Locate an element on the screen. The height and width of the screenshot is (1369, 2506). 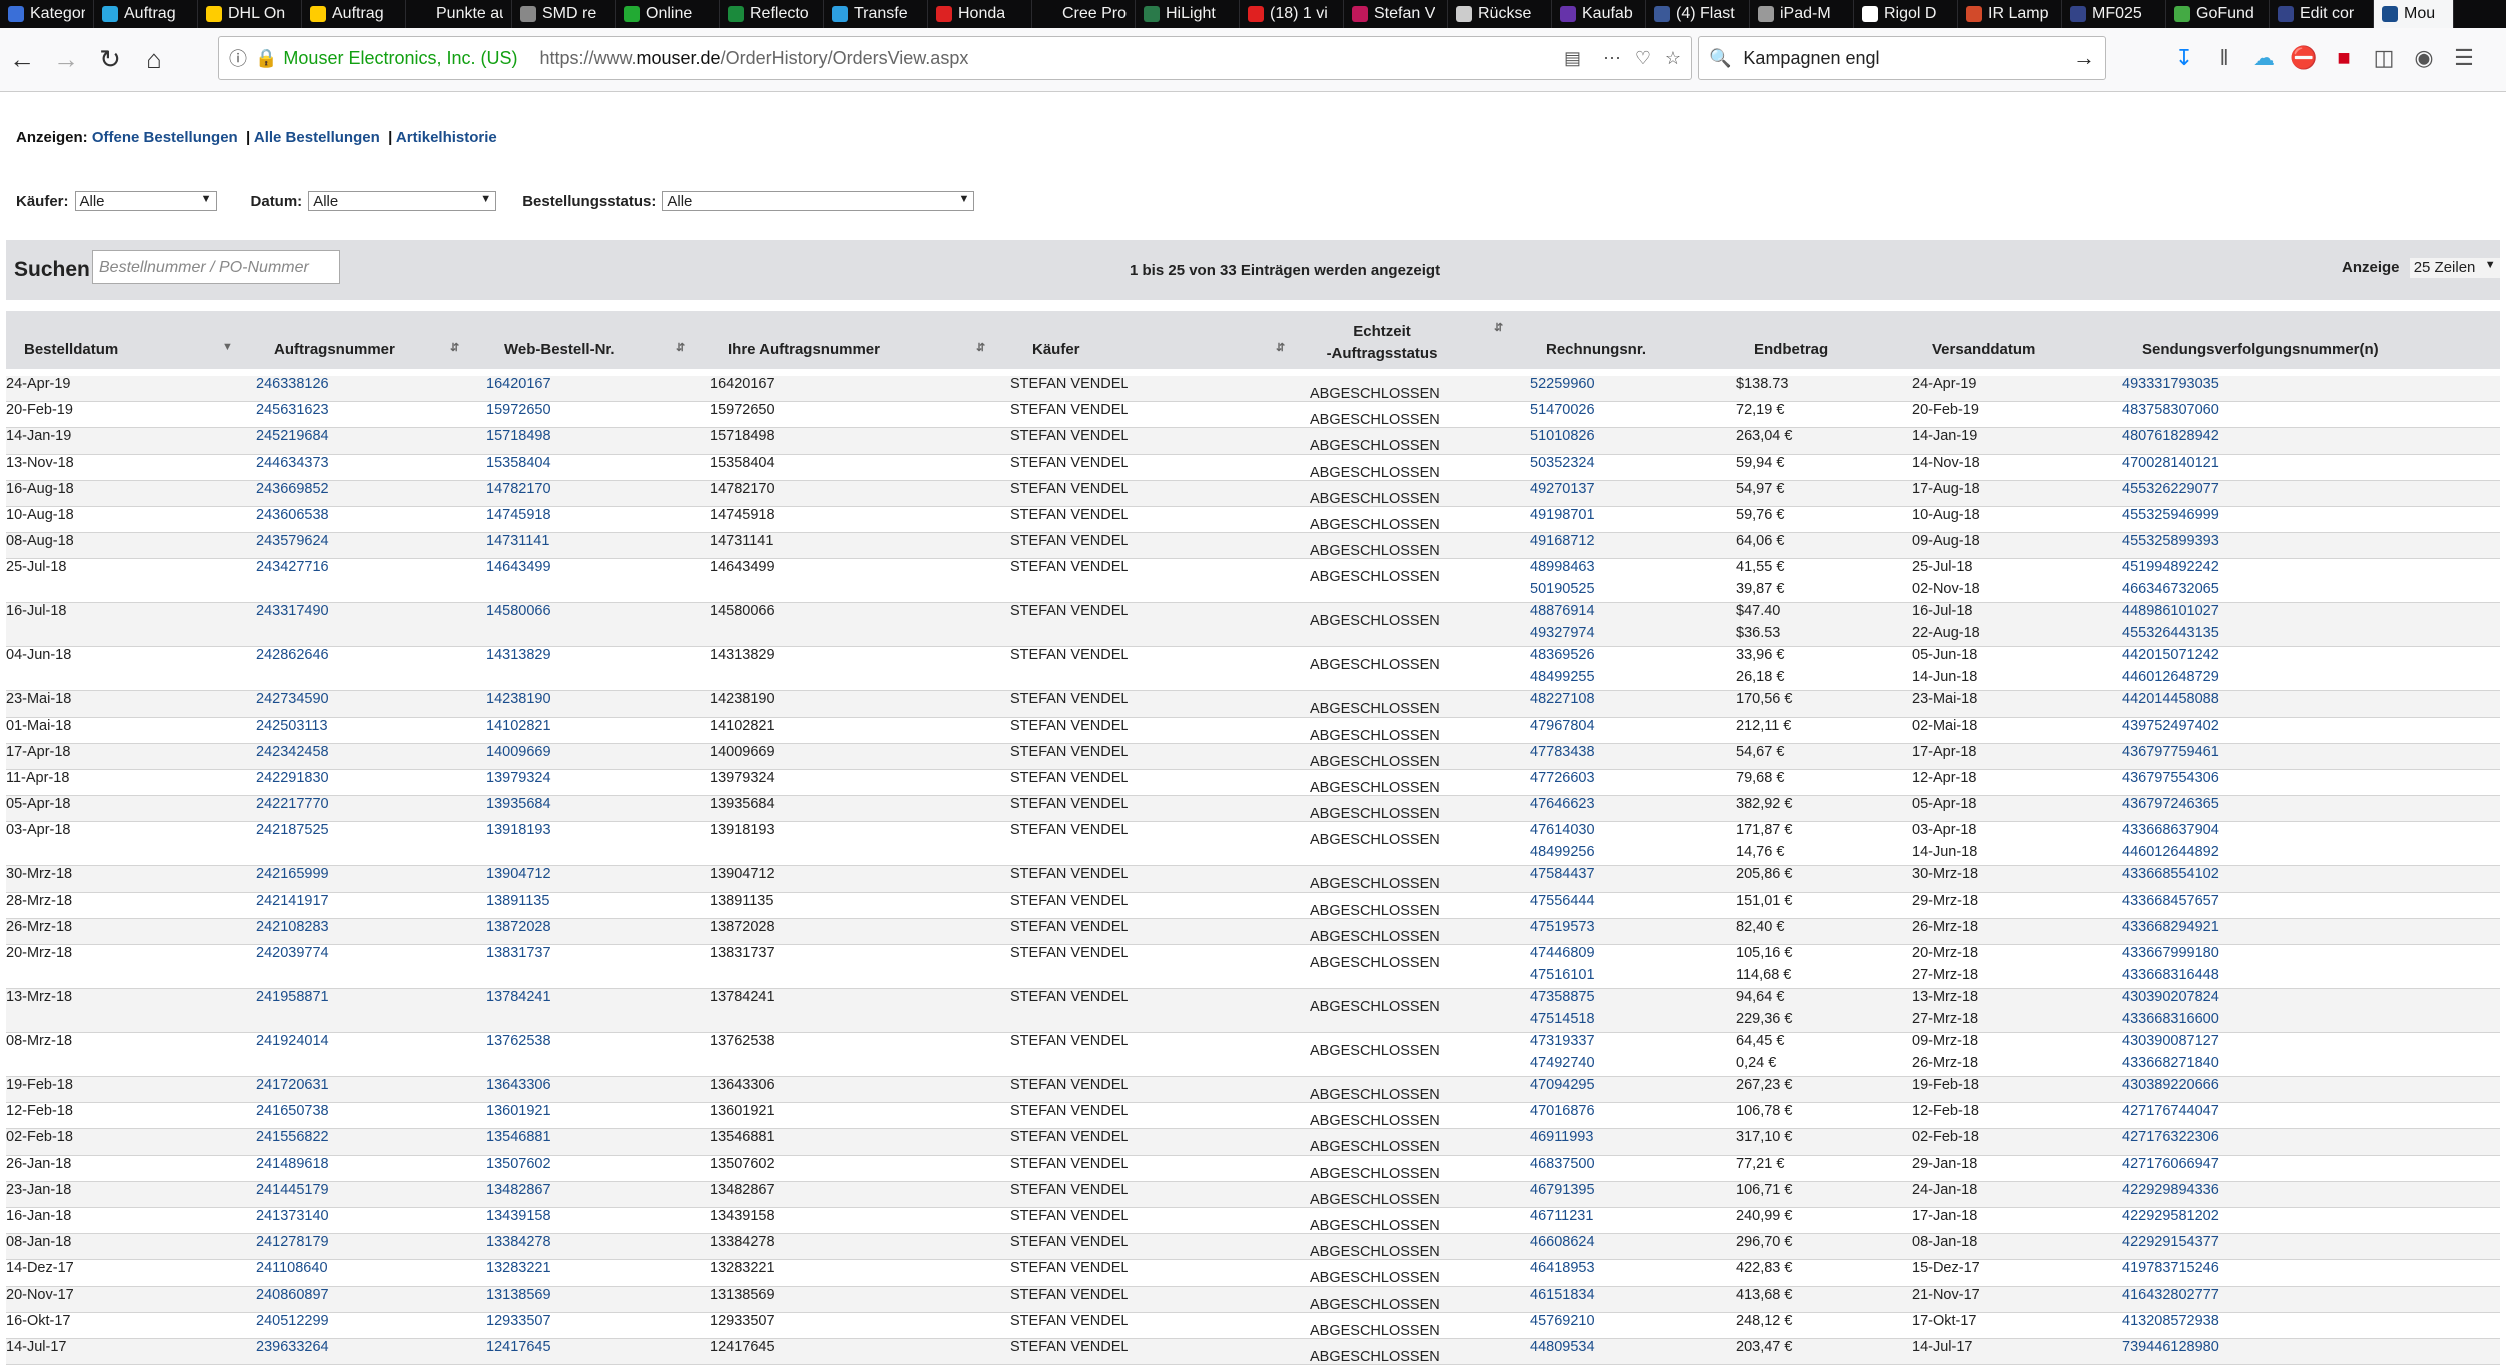
browser-tab: Online is located at coordinates (668, 14).